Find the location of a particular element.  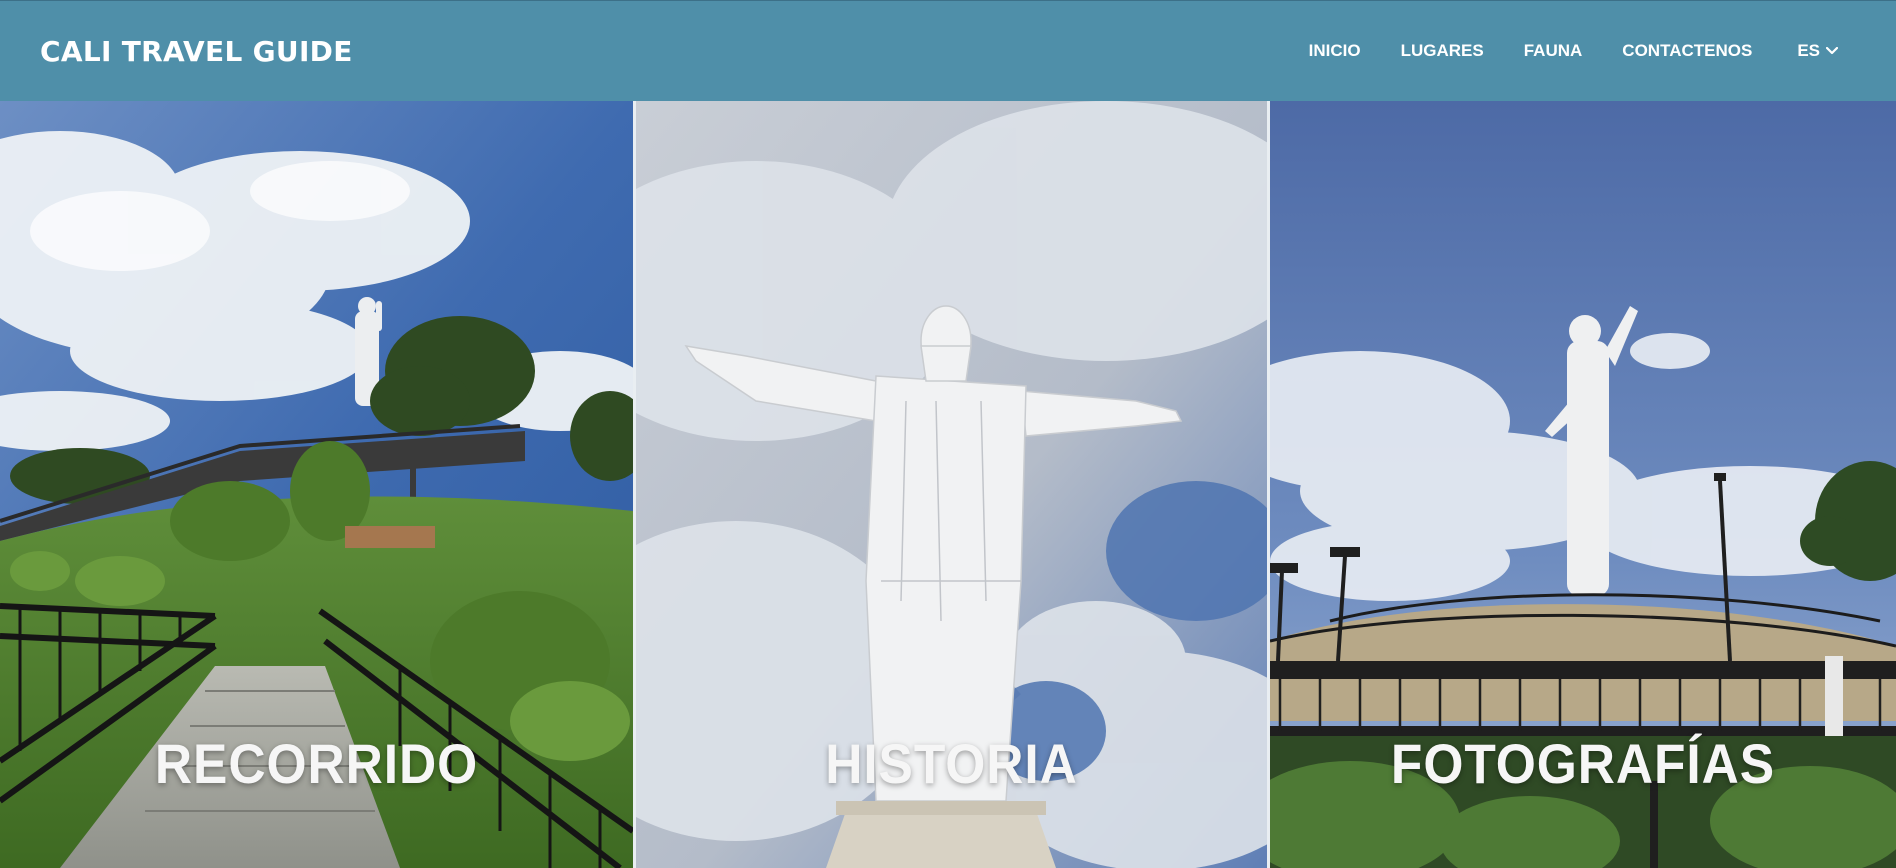

nav-link-fauna: FAUNA is located at coordinates (1553, 51).